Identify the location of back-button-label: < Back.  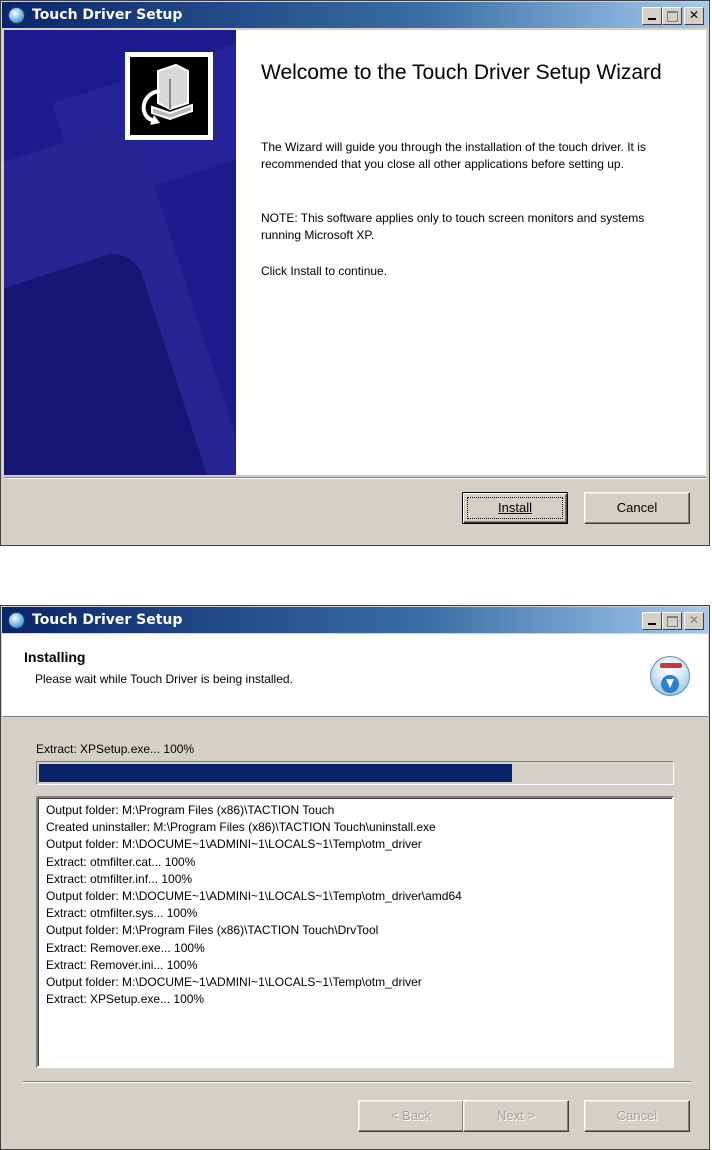
(411, 1115).